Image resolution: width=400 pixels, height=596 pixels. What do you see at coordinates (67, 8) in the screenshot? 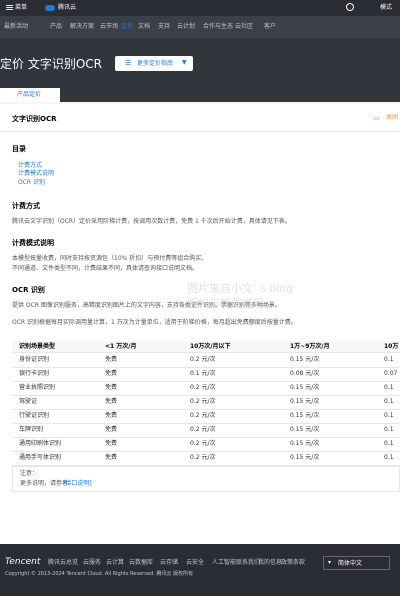
I see `brand-name: 腾讯云` at bounding box center [67, 8].